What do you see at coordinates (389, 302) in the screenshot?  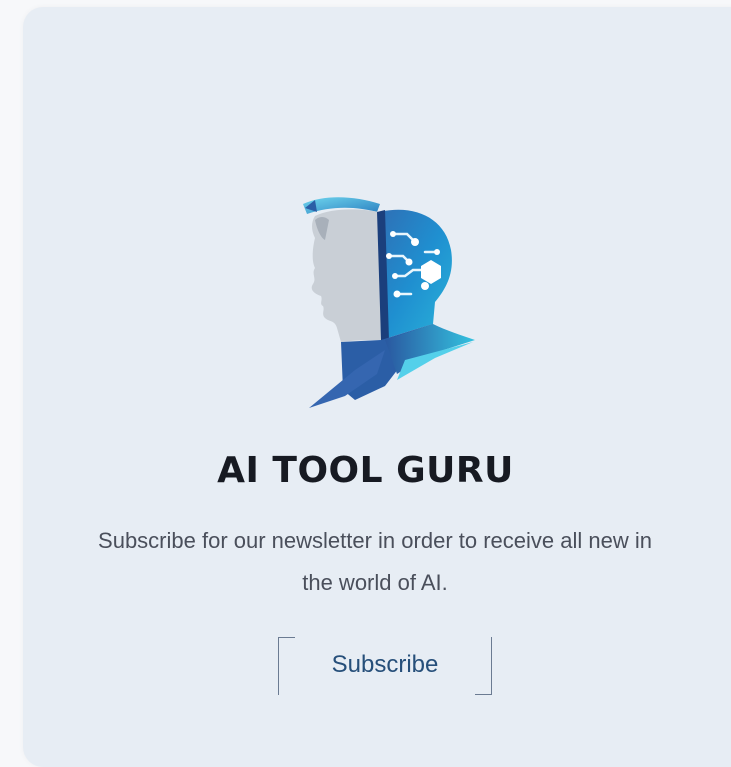 I see `ai-head-circuit-icon` at bounding box center [389, 302].